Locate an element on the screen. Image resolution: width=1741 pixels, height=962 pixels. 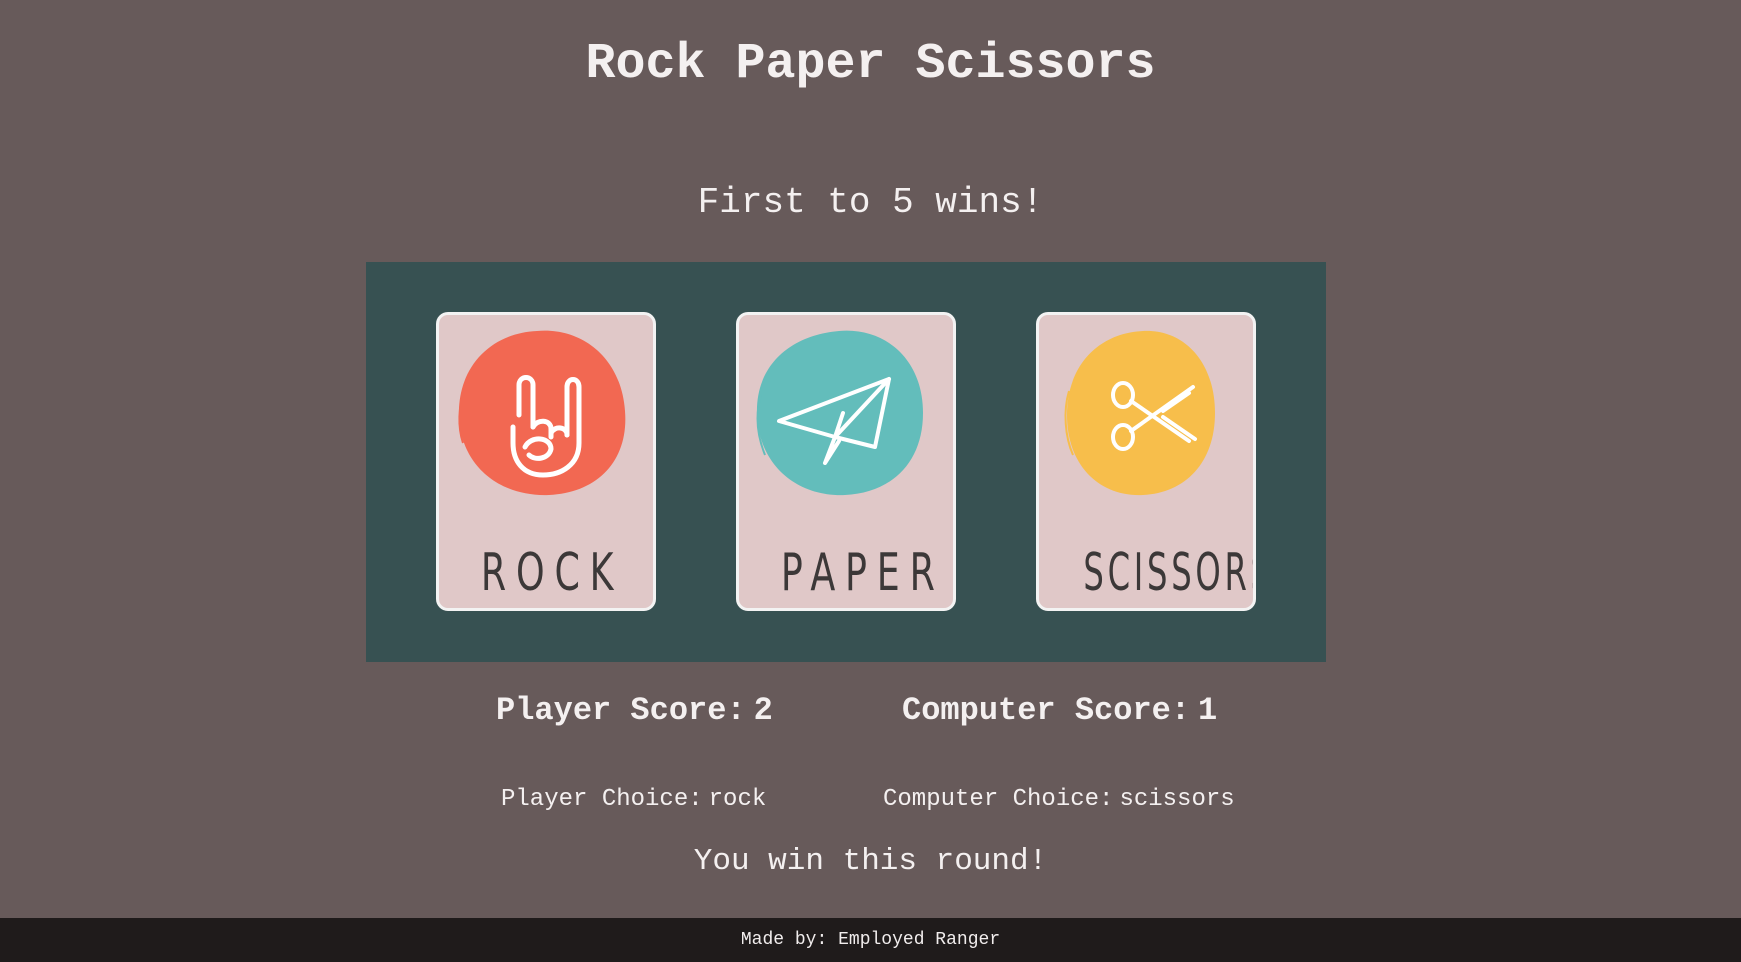
player-choice: Player Choice: rock is located at coordinates (633, 799).